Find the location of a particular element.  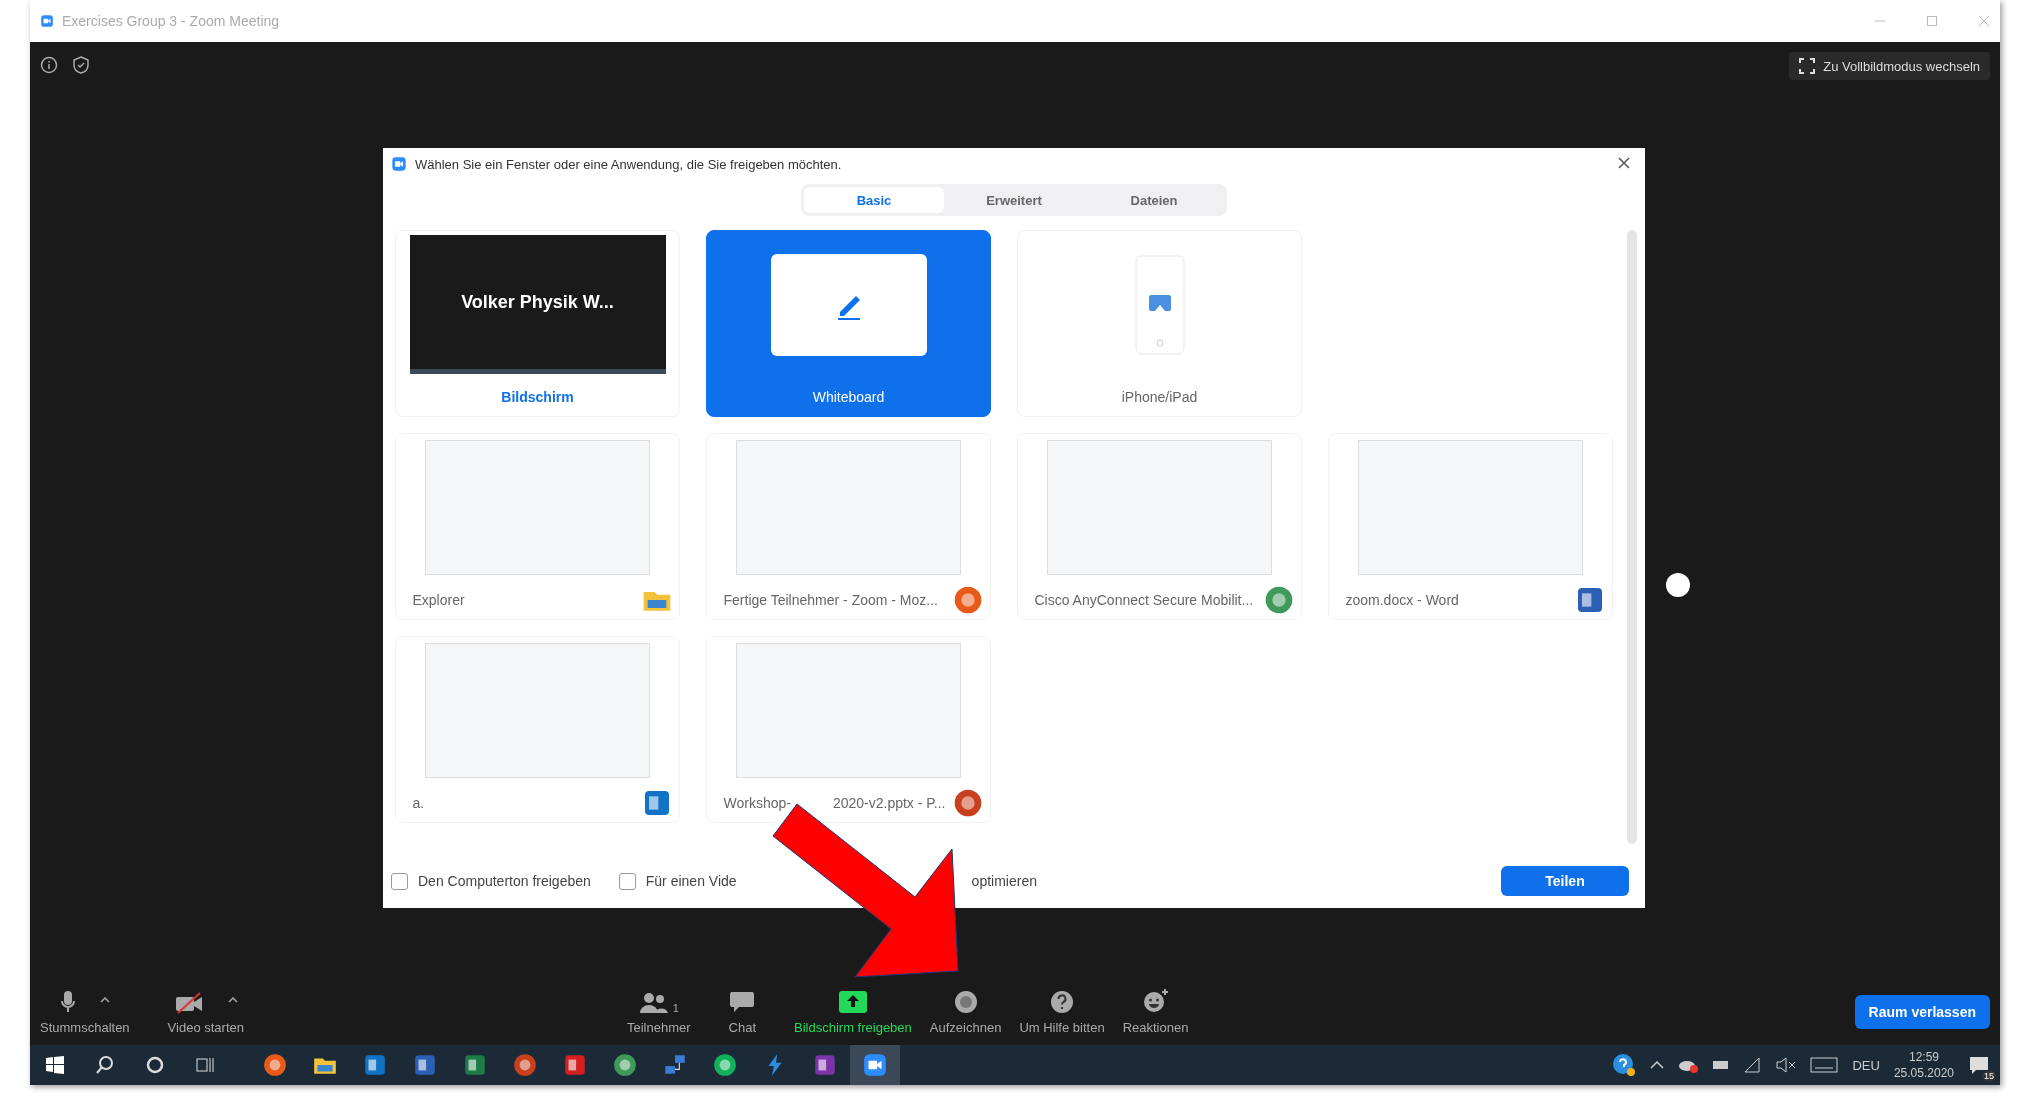

option-label: Workshop- is located at coordinates (757, 803).